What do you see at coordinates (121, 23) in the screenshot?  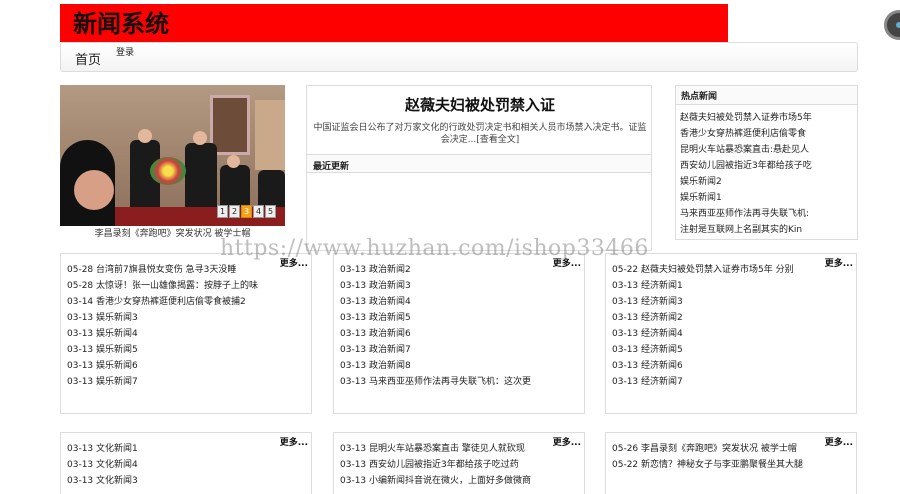 I see `site-title: 新闻系统` at bounding box center [121, 23].